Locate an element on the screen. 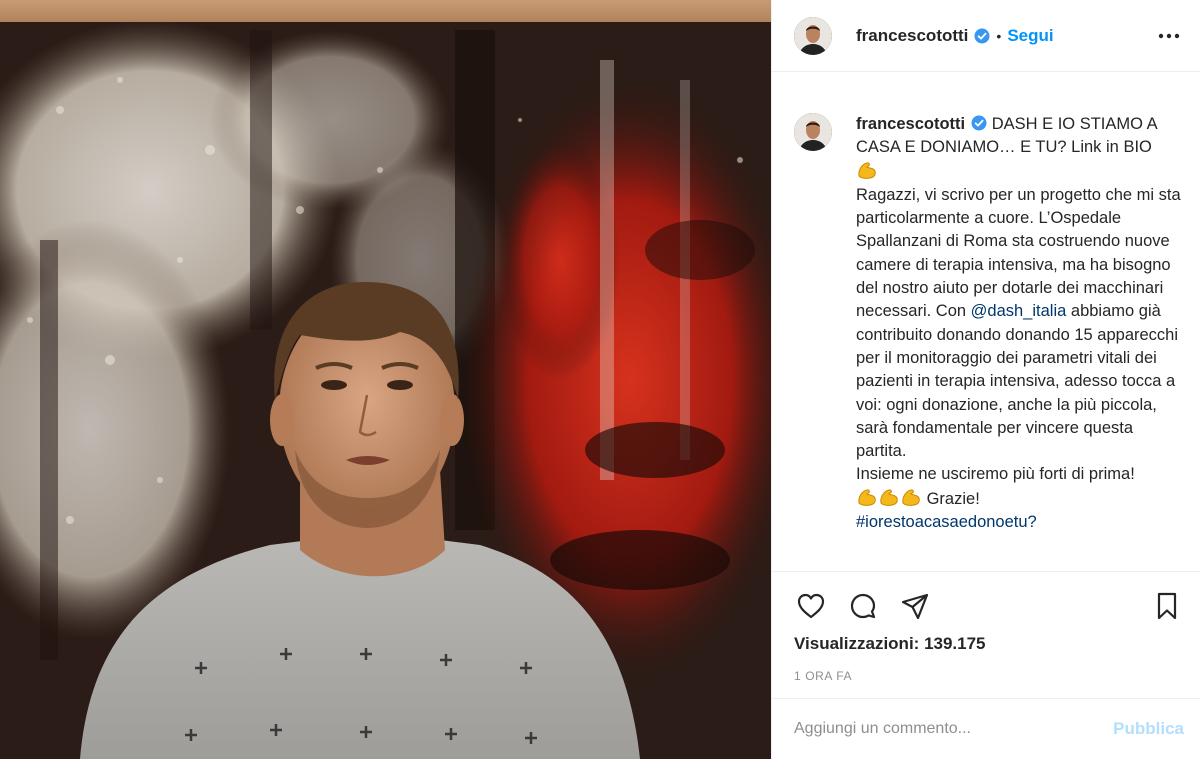 The height and width of the screenshot is (759, 1200). views-label: Visualizzazioni: is located at coordinates (857, 643).